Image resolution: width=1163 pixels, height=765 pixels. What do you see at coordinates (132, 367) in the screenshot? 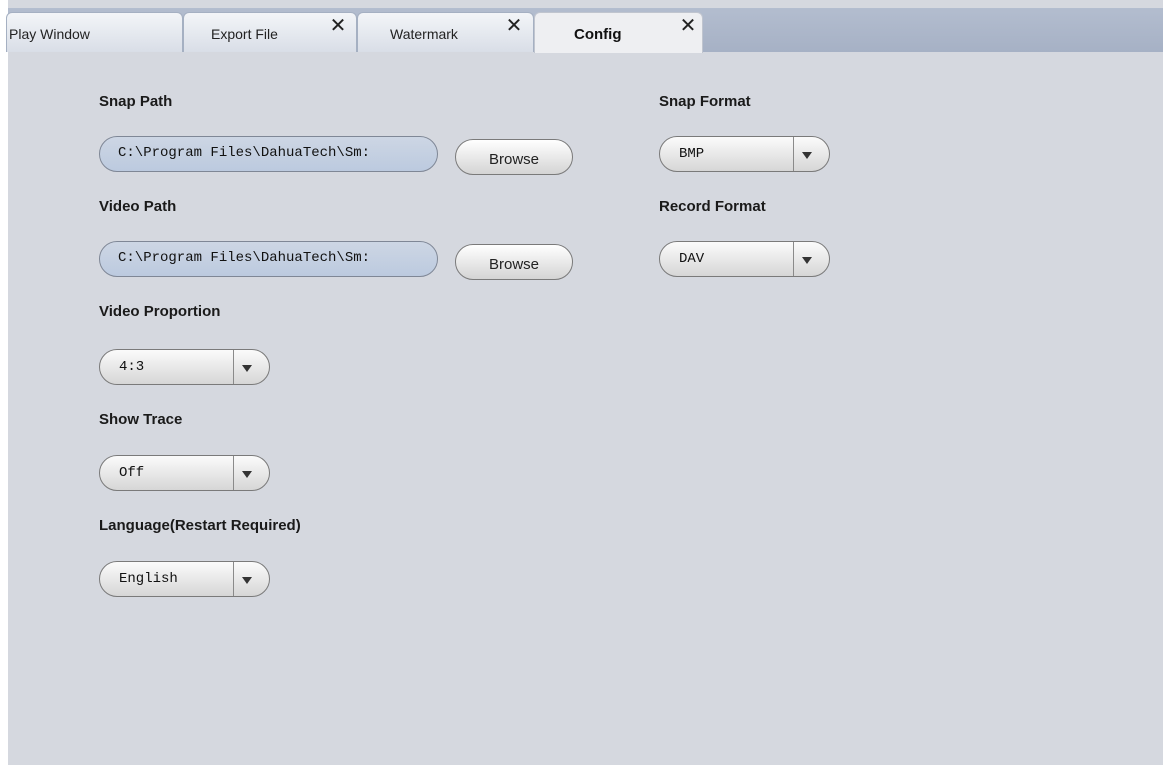
I see `select-value: 4:3` at bounding box center [132, 367].